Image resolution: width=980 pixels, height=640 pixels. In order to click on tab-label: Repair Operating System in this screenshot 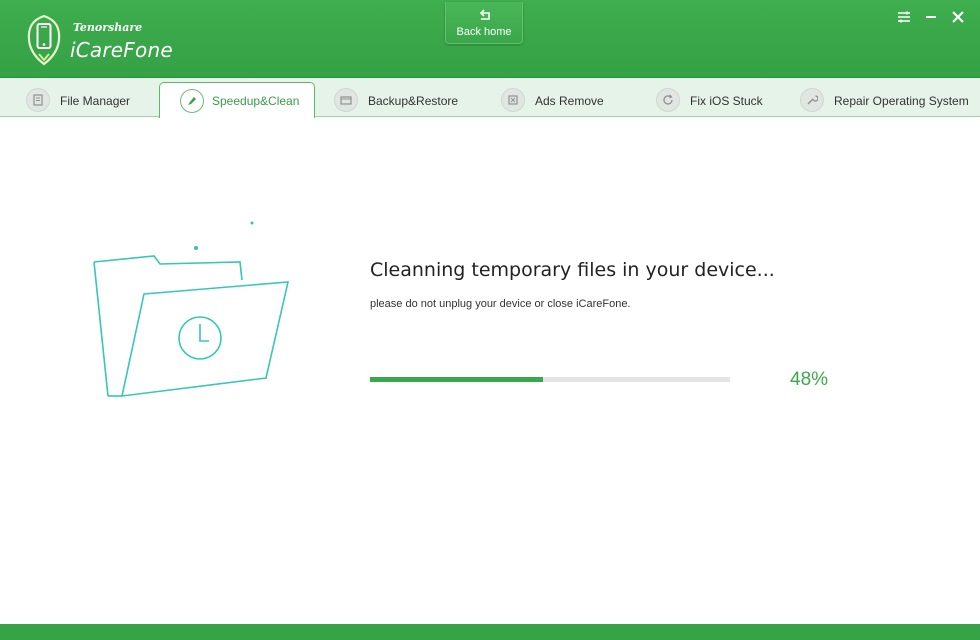, I will do `click(901, 101)`.